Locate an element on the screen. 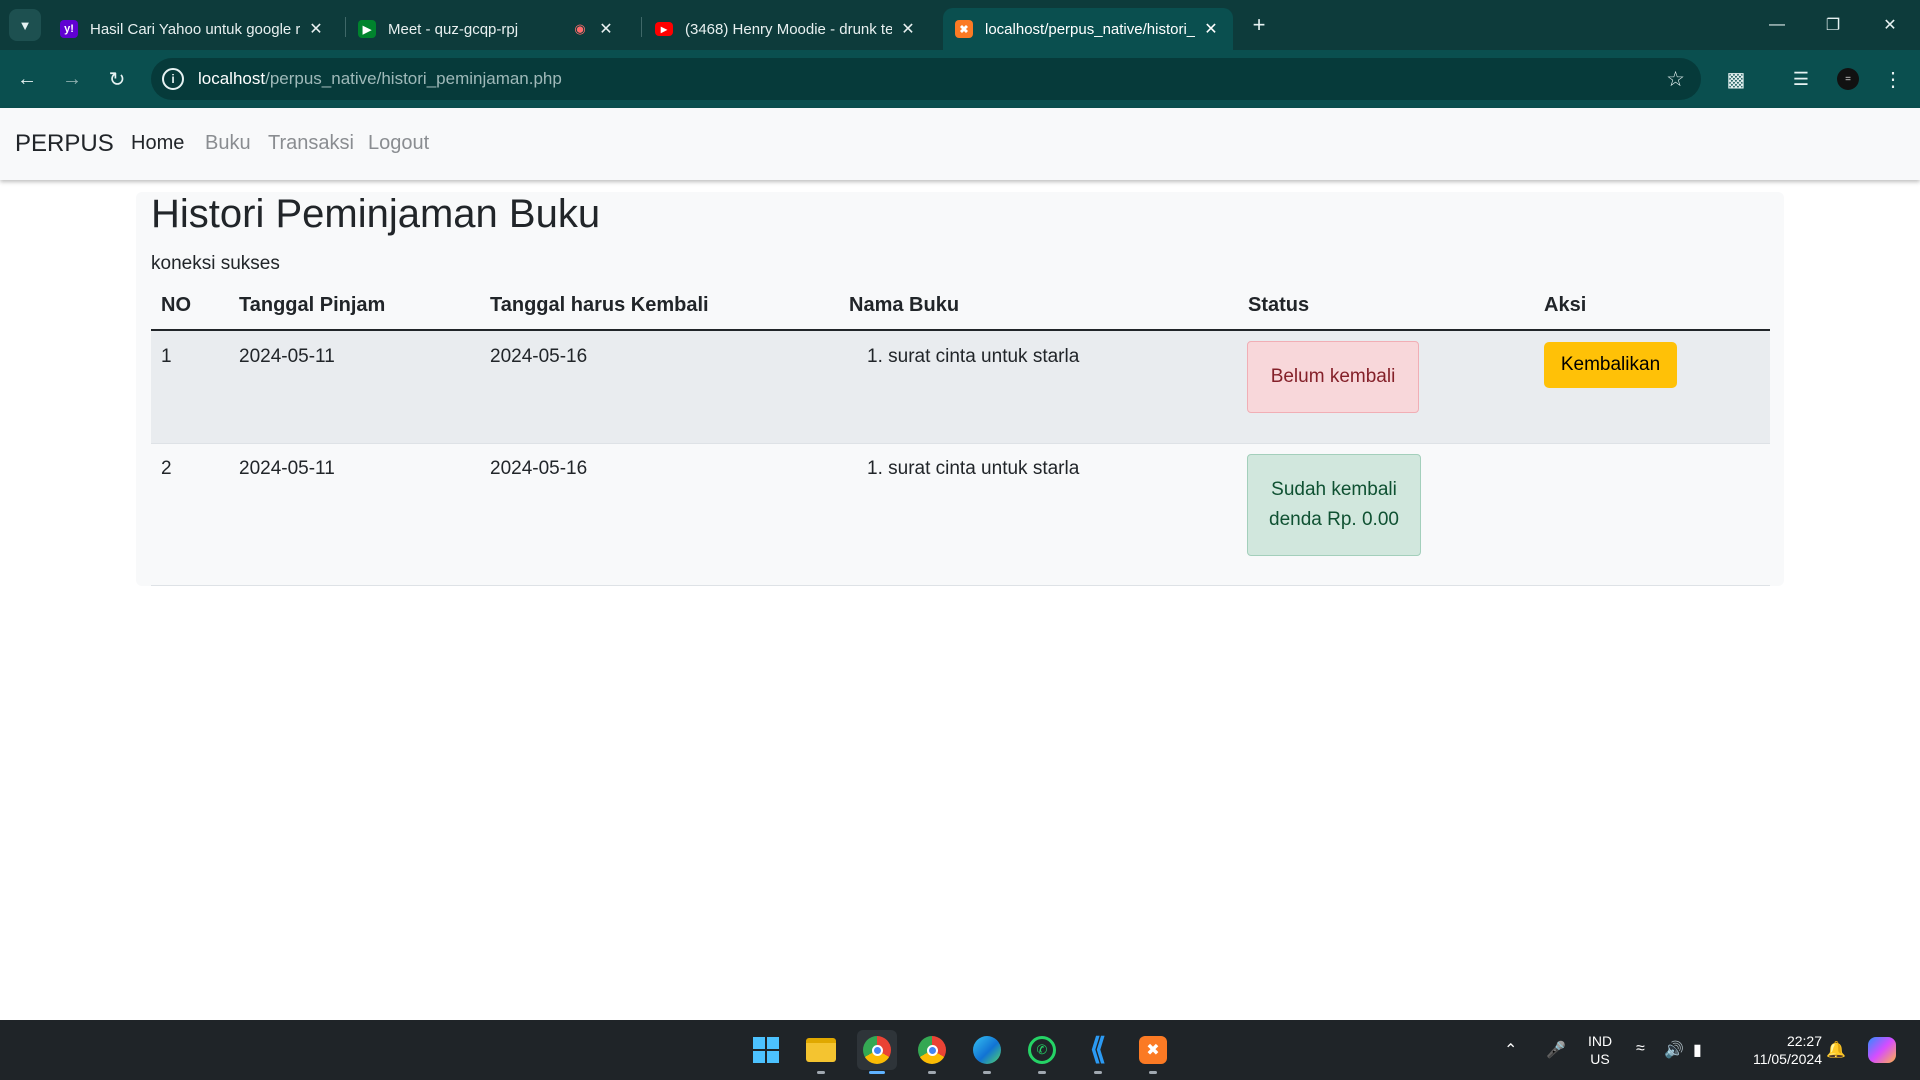  page-title: Histori Peminjaman Buku is located at coordinates (376, 214).